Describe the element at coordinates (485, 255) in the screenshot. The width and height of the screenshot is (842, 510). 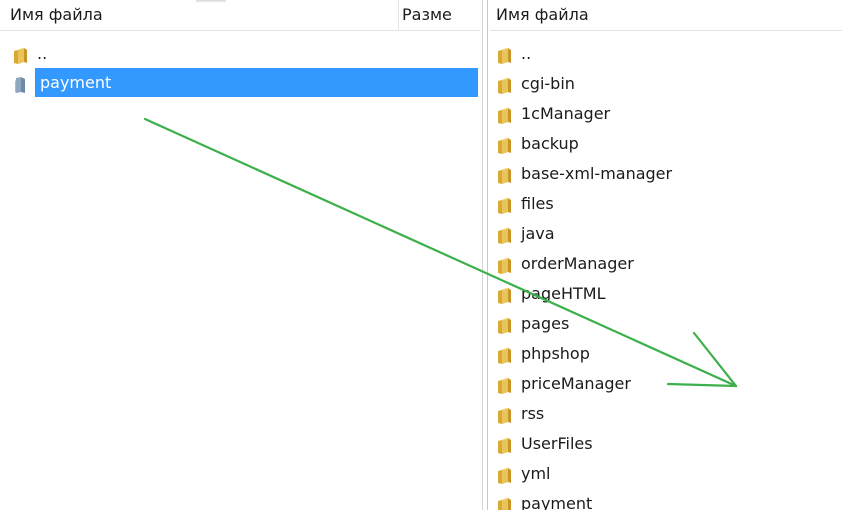
I see `panel-splitter` at that location.